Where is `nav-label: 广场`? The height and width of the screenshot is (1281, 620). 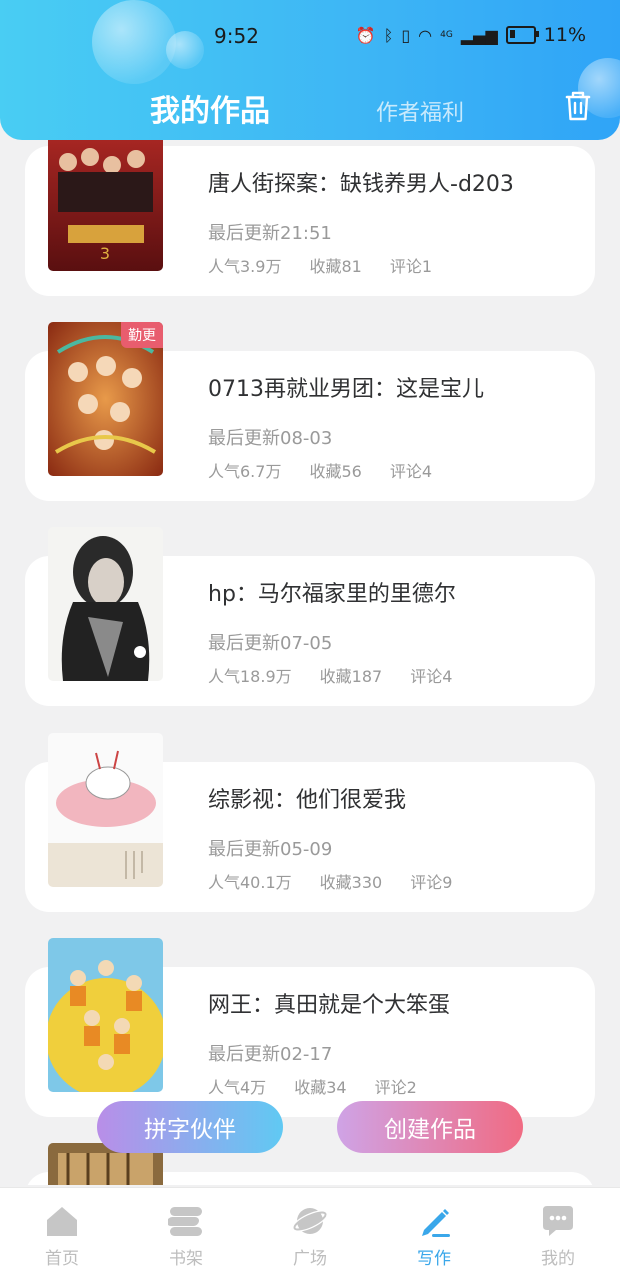
nav-label: 广场 is located at coordinates (310, 1259).